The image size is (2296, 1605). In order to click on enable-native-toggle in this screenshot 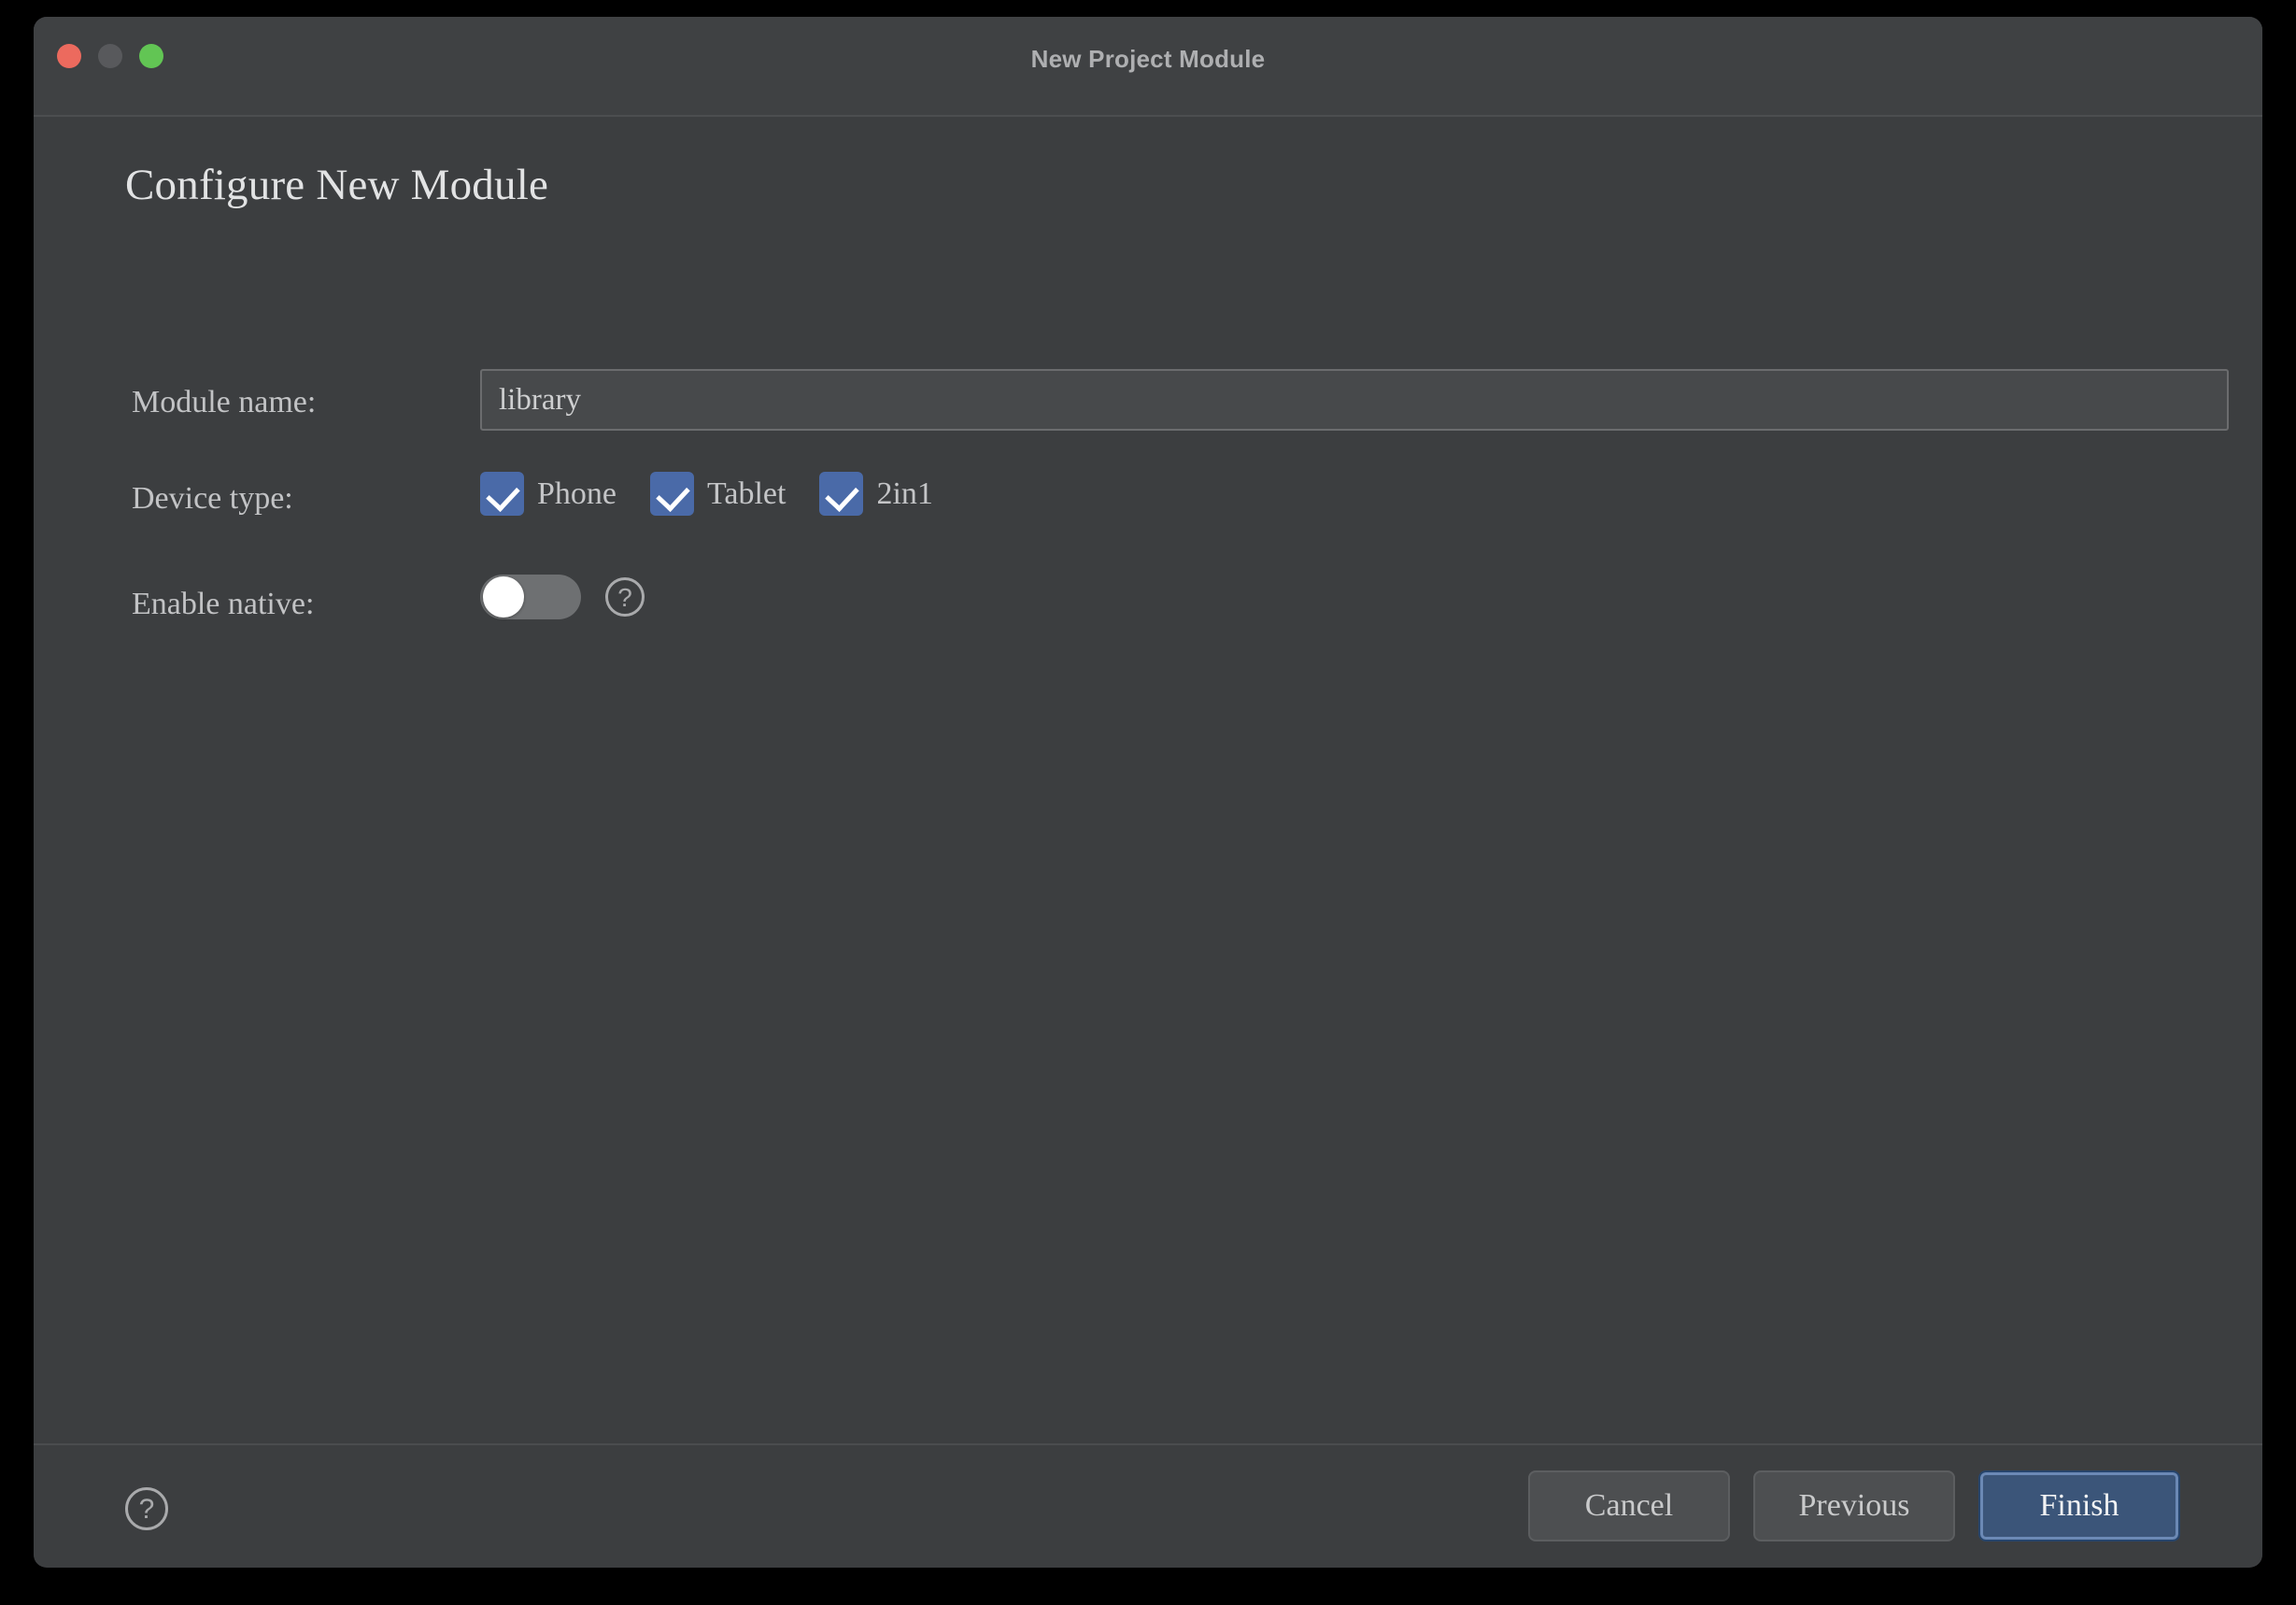, I will do `click(530, 597)`.